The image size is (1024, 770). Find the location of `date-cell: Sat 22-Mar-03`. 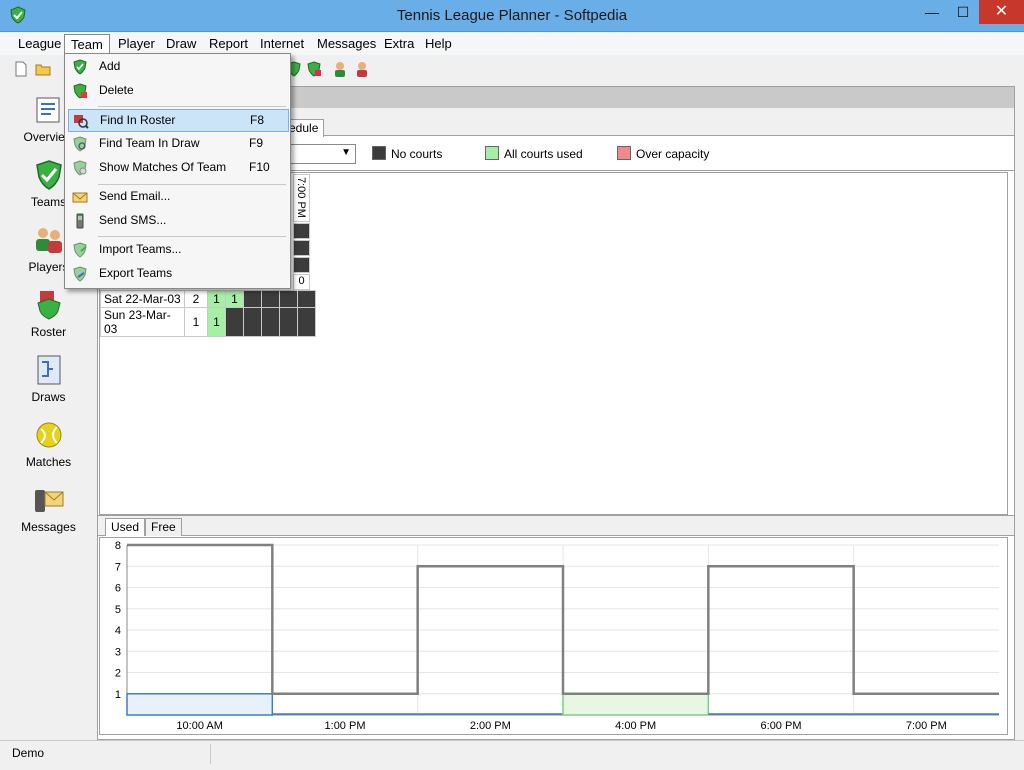

date-cell: Sat 22-Mar-03 is located at coordinates (142, 299).